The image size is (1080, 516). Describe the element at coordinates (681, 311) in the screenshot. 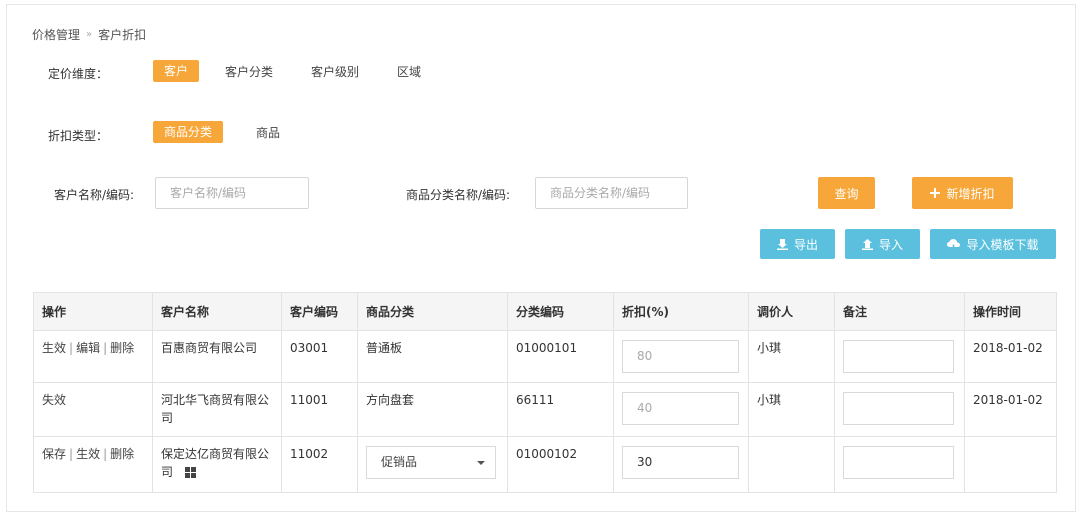

I see `header-discount: 折扣(%)` at that location.